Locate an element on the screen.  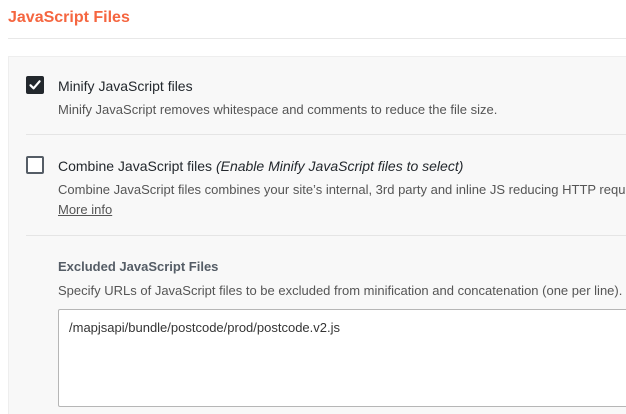
minify-js-checkbox is located at coordinates (35, 85).